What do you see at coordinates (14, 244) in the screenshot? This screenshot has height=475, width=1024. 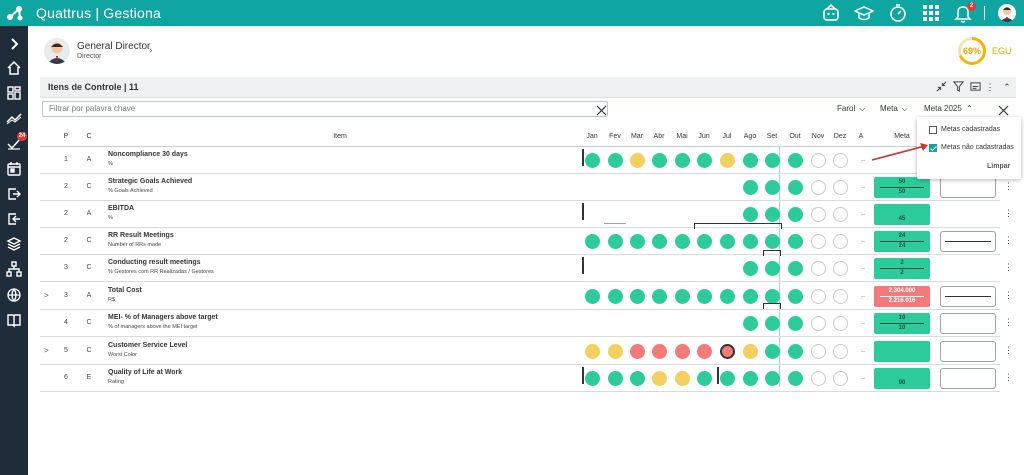 I see `layers-icon` at bounding box center [14, 244].